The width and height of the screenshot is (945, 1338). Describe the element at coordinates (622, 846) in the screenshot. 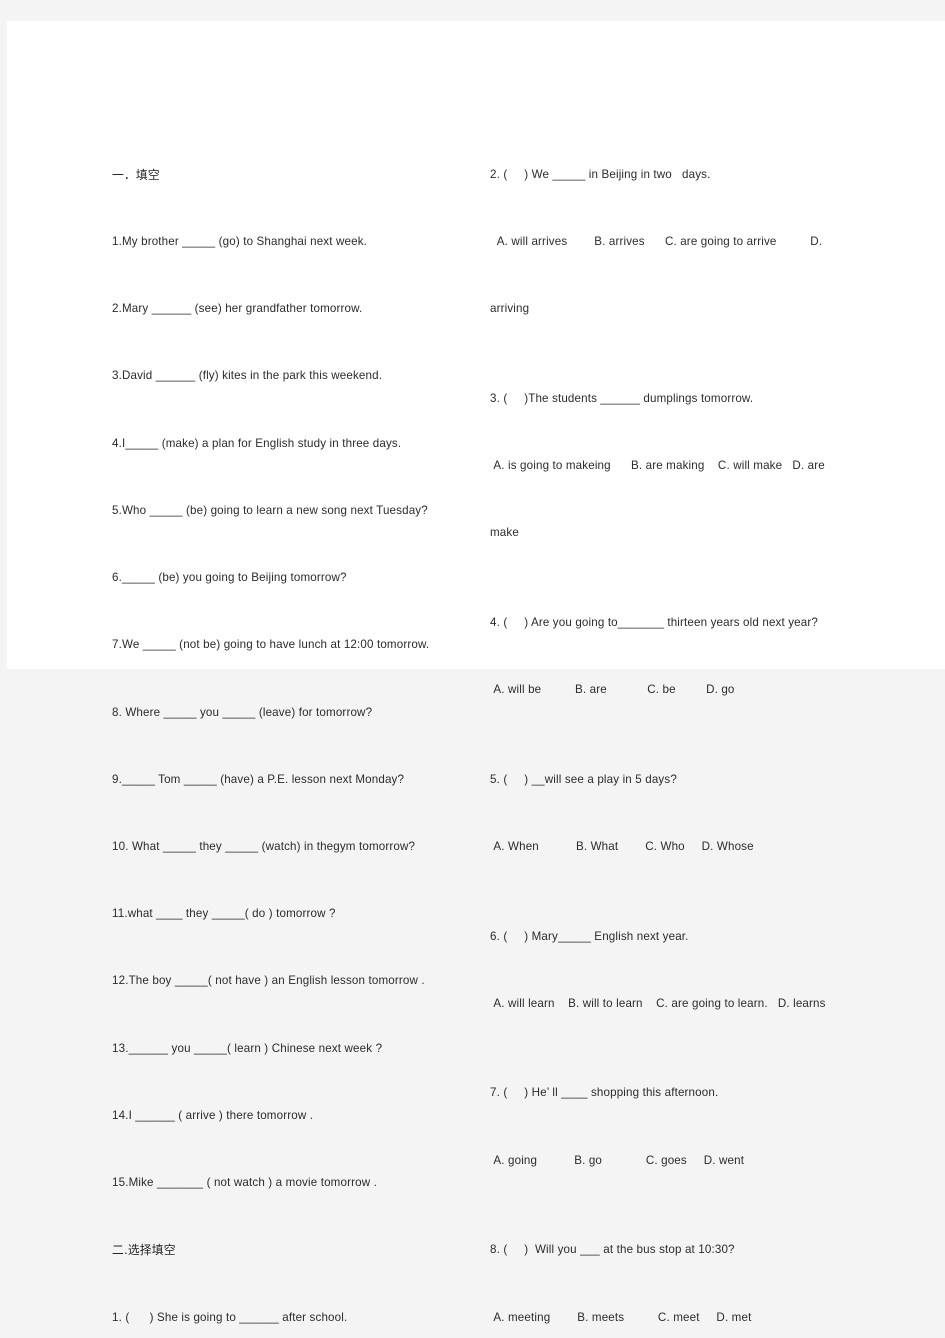

I see `choice-question-5-options: A. When B. What C. Who D. Whose` at that location.